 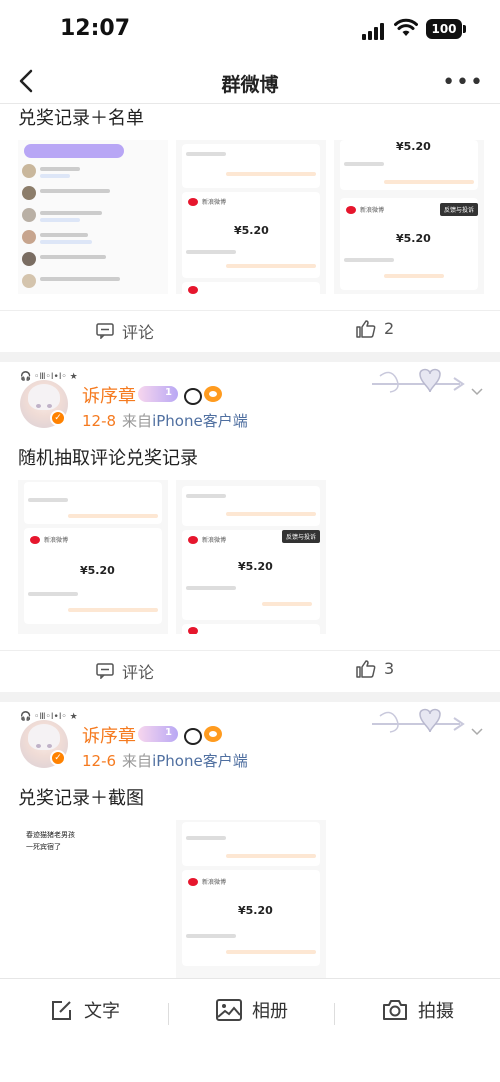 What do you see at coordinates (81, 798) in the screenshot?
I see `post-title: 兑奖记录＋截图` at bounding box center [81, 798].